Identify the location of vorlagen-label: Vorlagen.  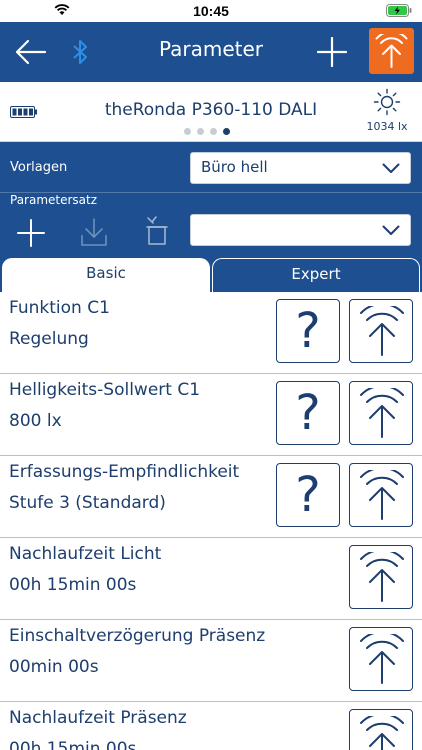
(39, 167).